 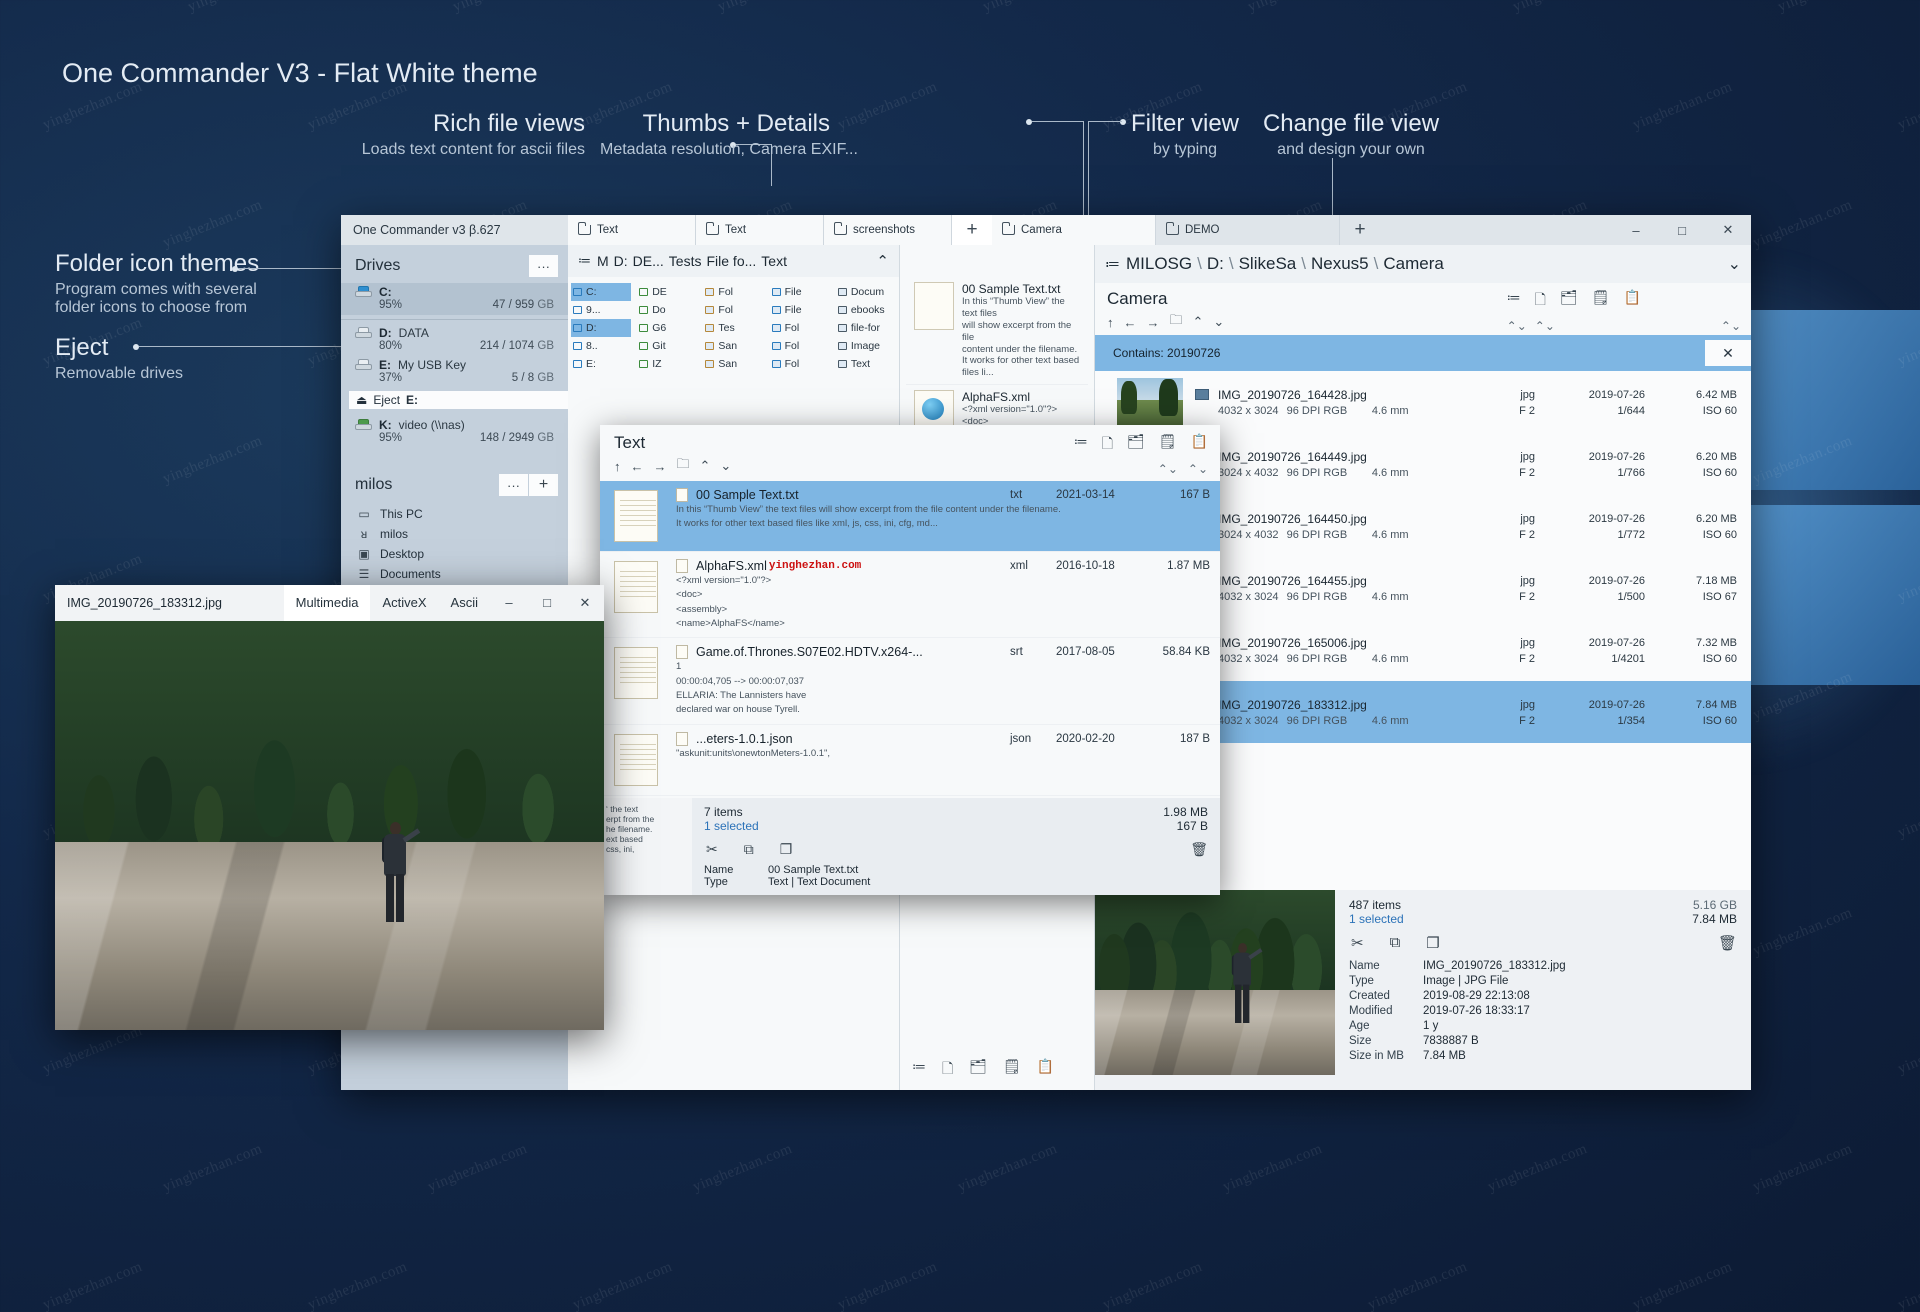 What do you see at coordinates (733, 328) in the screenshot?
I see `tree-item: Tes` at bounding box center [733, 328].